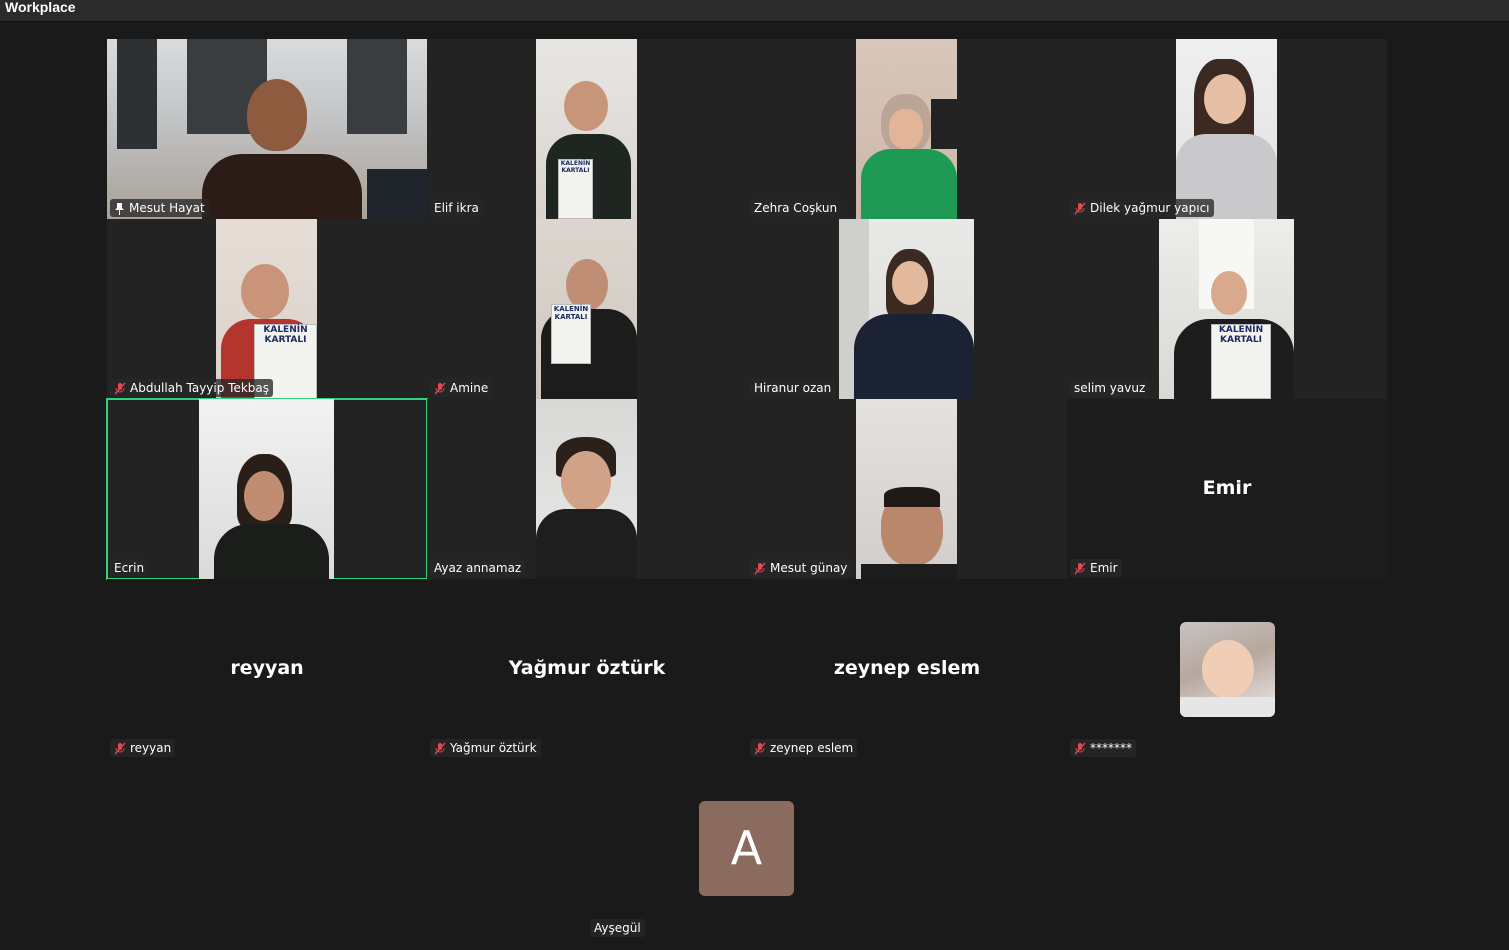 This screenshot has height=950, width=1509. I want to click on participant-tile-amine: KALENİN KARTALI Amine, so click(587, 309).